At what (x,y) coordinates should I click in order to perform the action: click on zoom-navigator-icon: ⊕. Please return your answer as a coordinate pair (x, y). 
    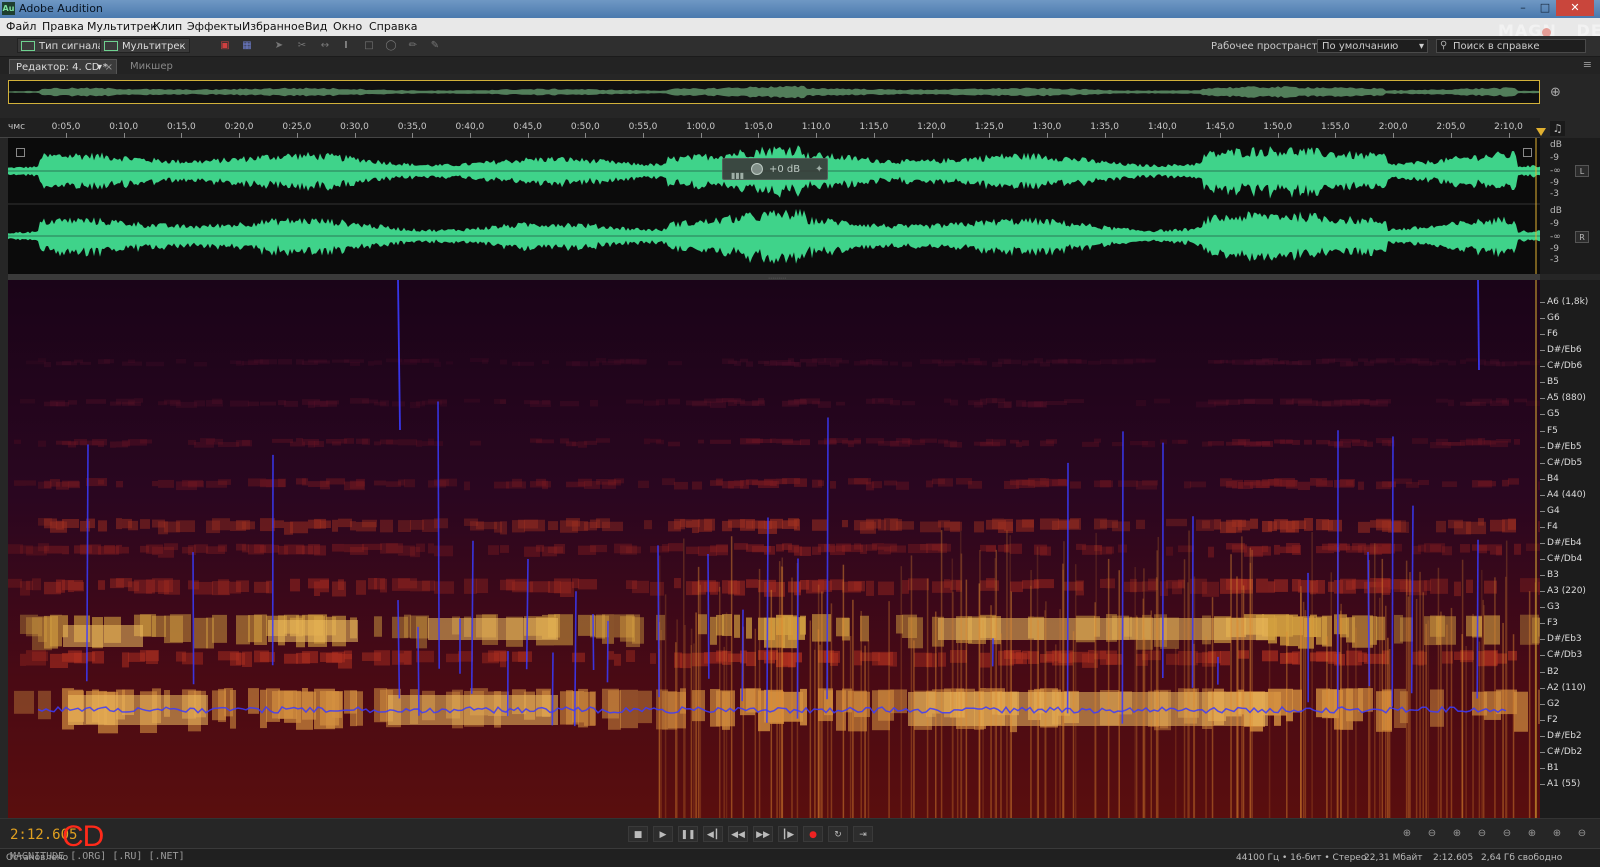
    Looking at the image, I should click on (1555, 92).